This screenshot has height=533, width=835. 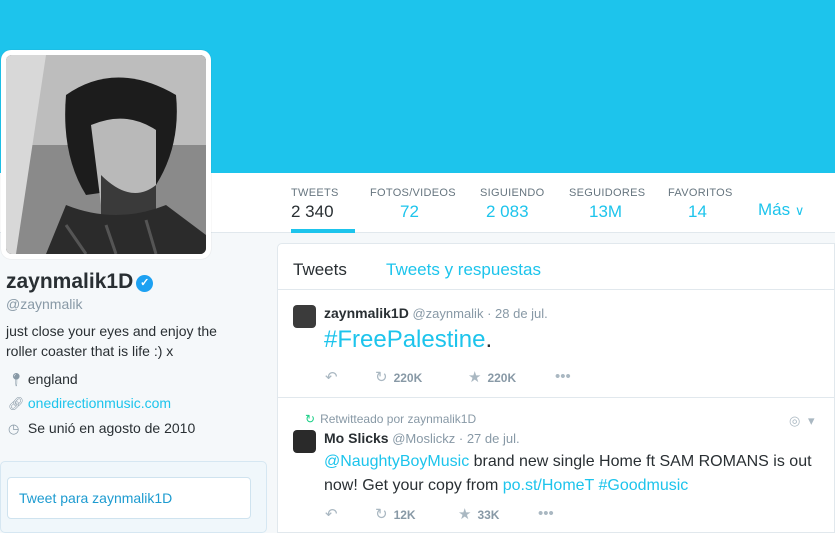 I want to click on tweet-header: Mo Slicks @Moslickz · 27 de jul., so click(x=422, y=438).